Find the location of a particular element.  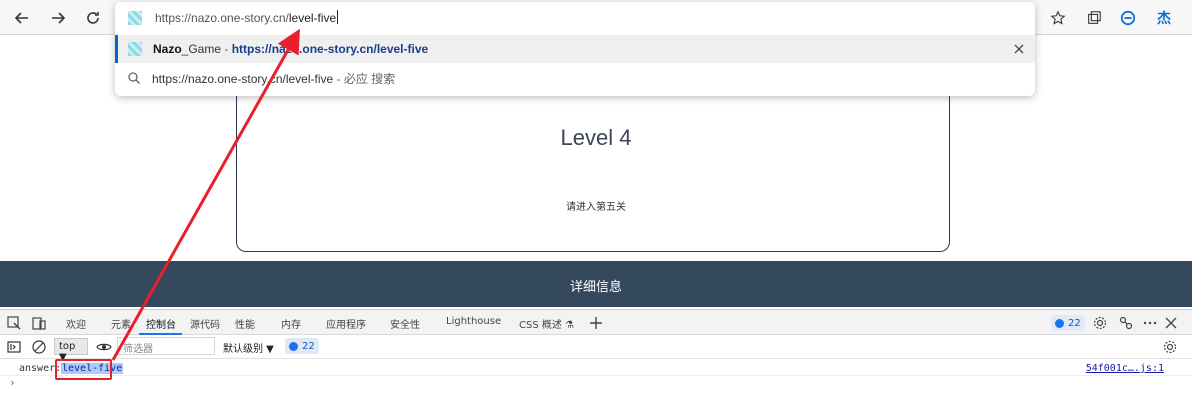

remove-suggestion-close-icon is located at coordinates (1019, 49).